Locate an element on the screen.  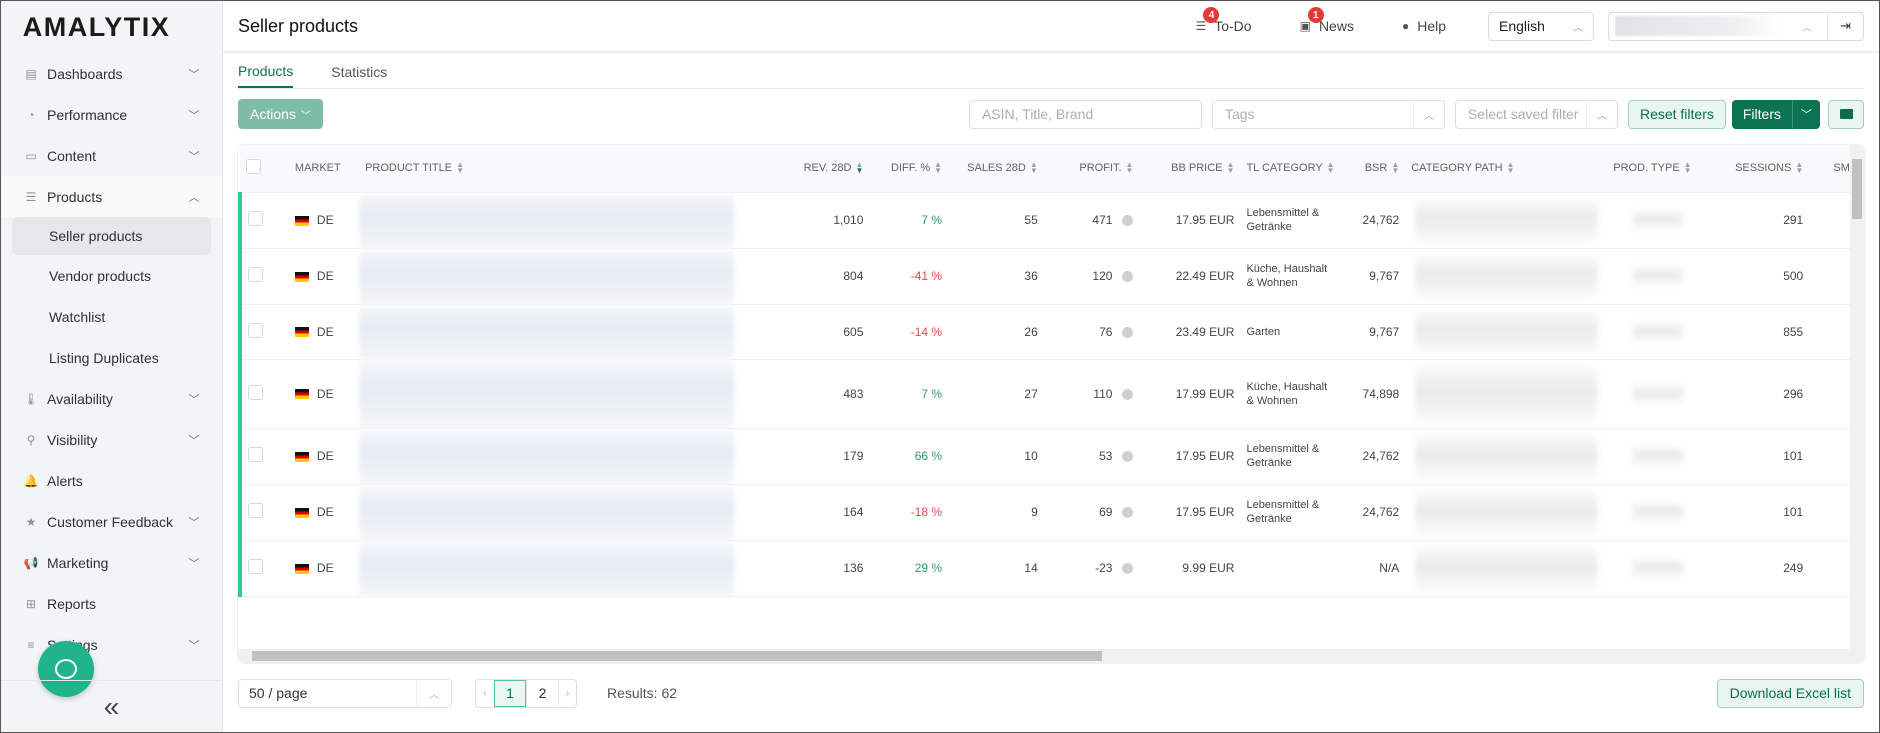
column-header: PRODUCT TITLE ▲ ▼ is located at coordinates (572, 169).